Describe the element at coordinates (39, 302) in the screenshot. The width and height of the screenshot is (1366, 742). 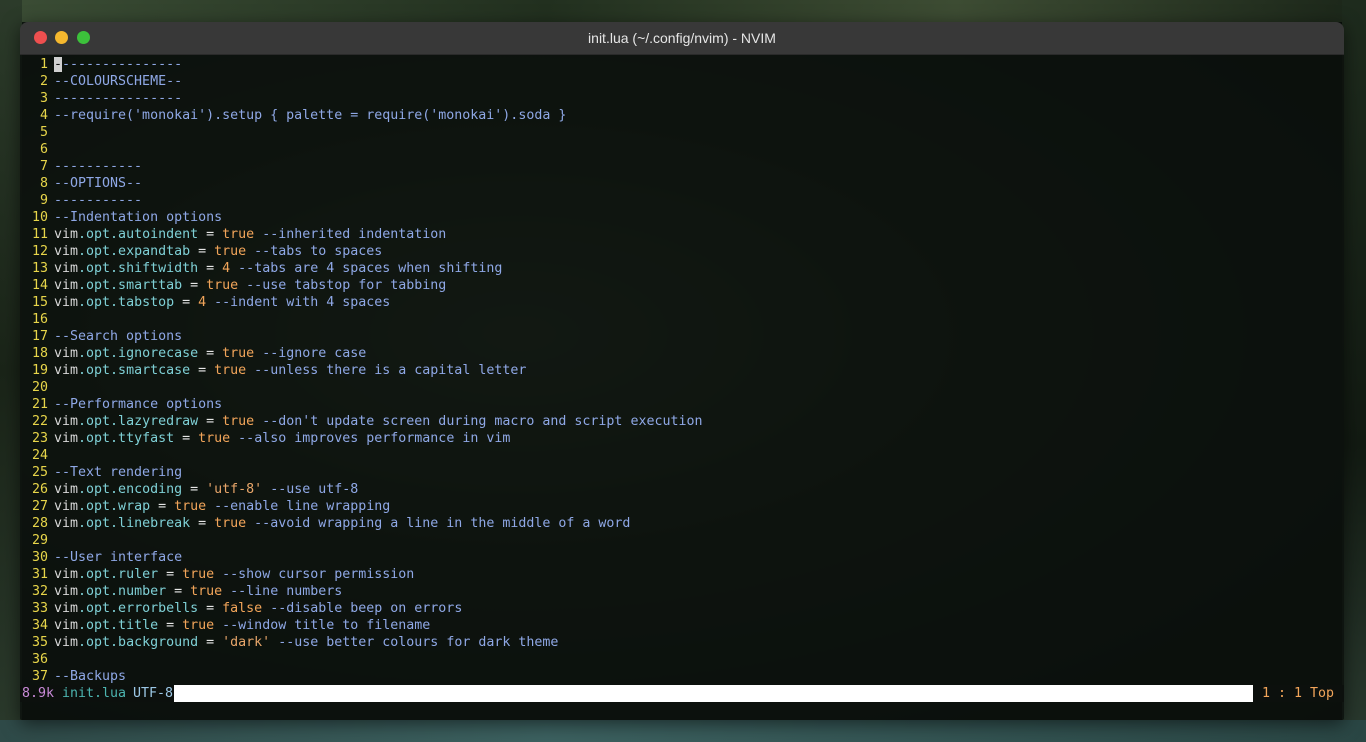
I see `line-number: 15` at that location.